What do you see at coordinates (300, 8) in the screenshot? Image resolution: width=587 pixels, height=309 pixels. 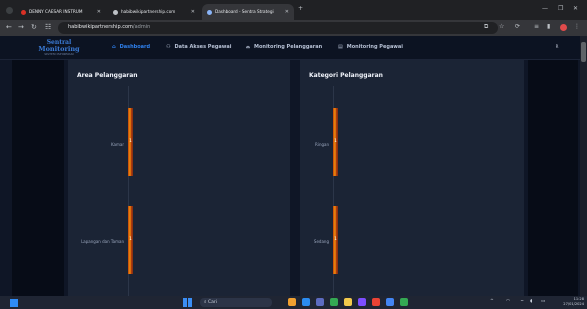 I see `new-tab-button: +` at bounding box center [300, 8].